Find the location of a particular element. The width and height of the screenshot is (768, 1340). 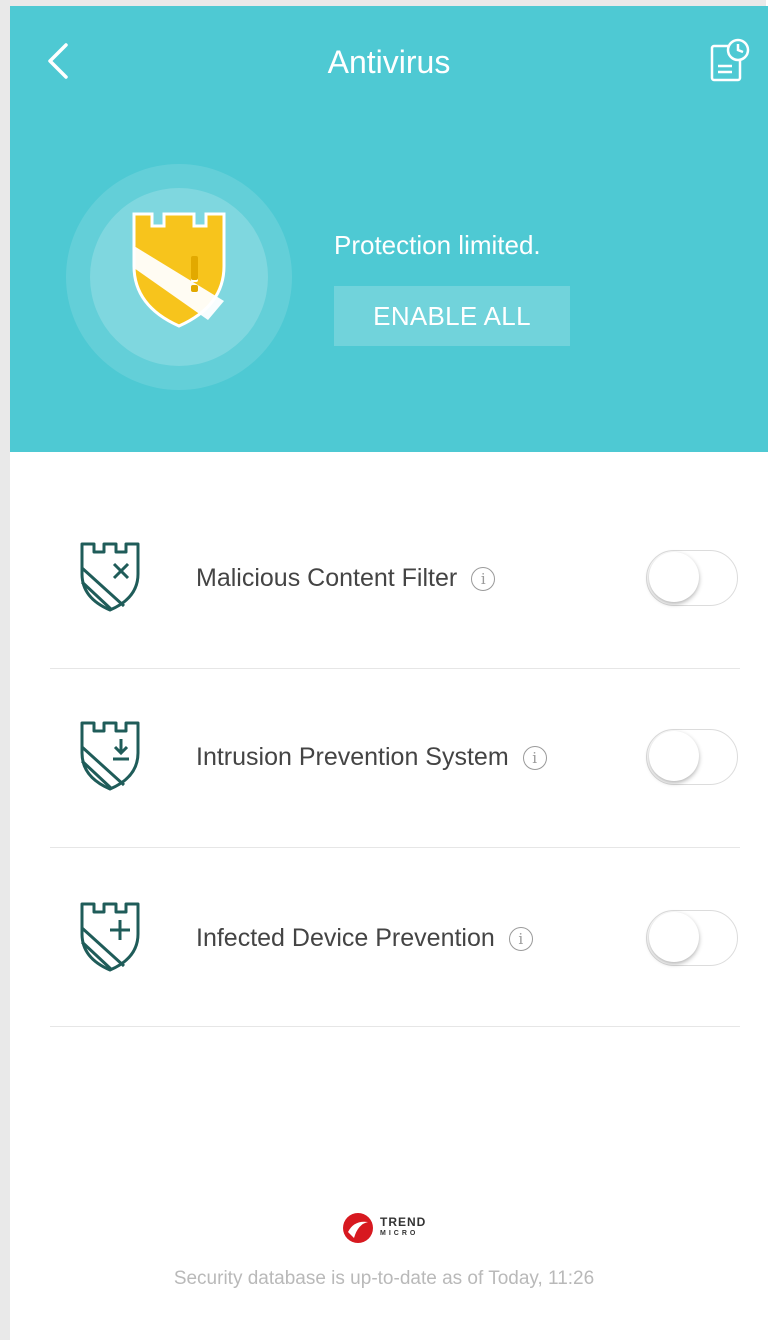

intrusion-prevention-toggle is located at coordinates (692, 757).